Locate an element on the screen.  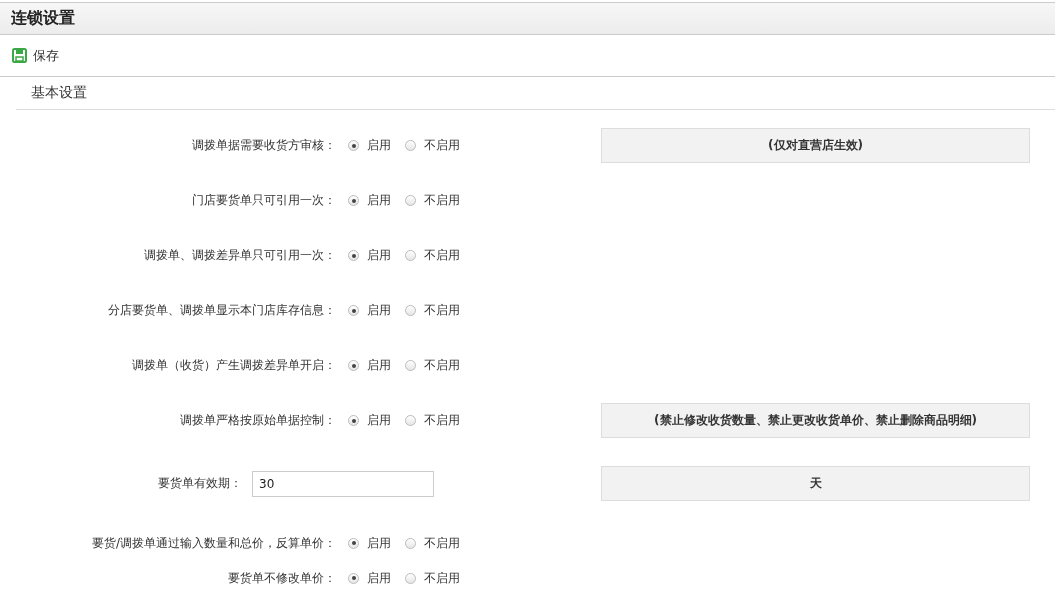
setting-label: 调拨单、调拨差异单只可引用一次： is located at coordinates (240, 255).